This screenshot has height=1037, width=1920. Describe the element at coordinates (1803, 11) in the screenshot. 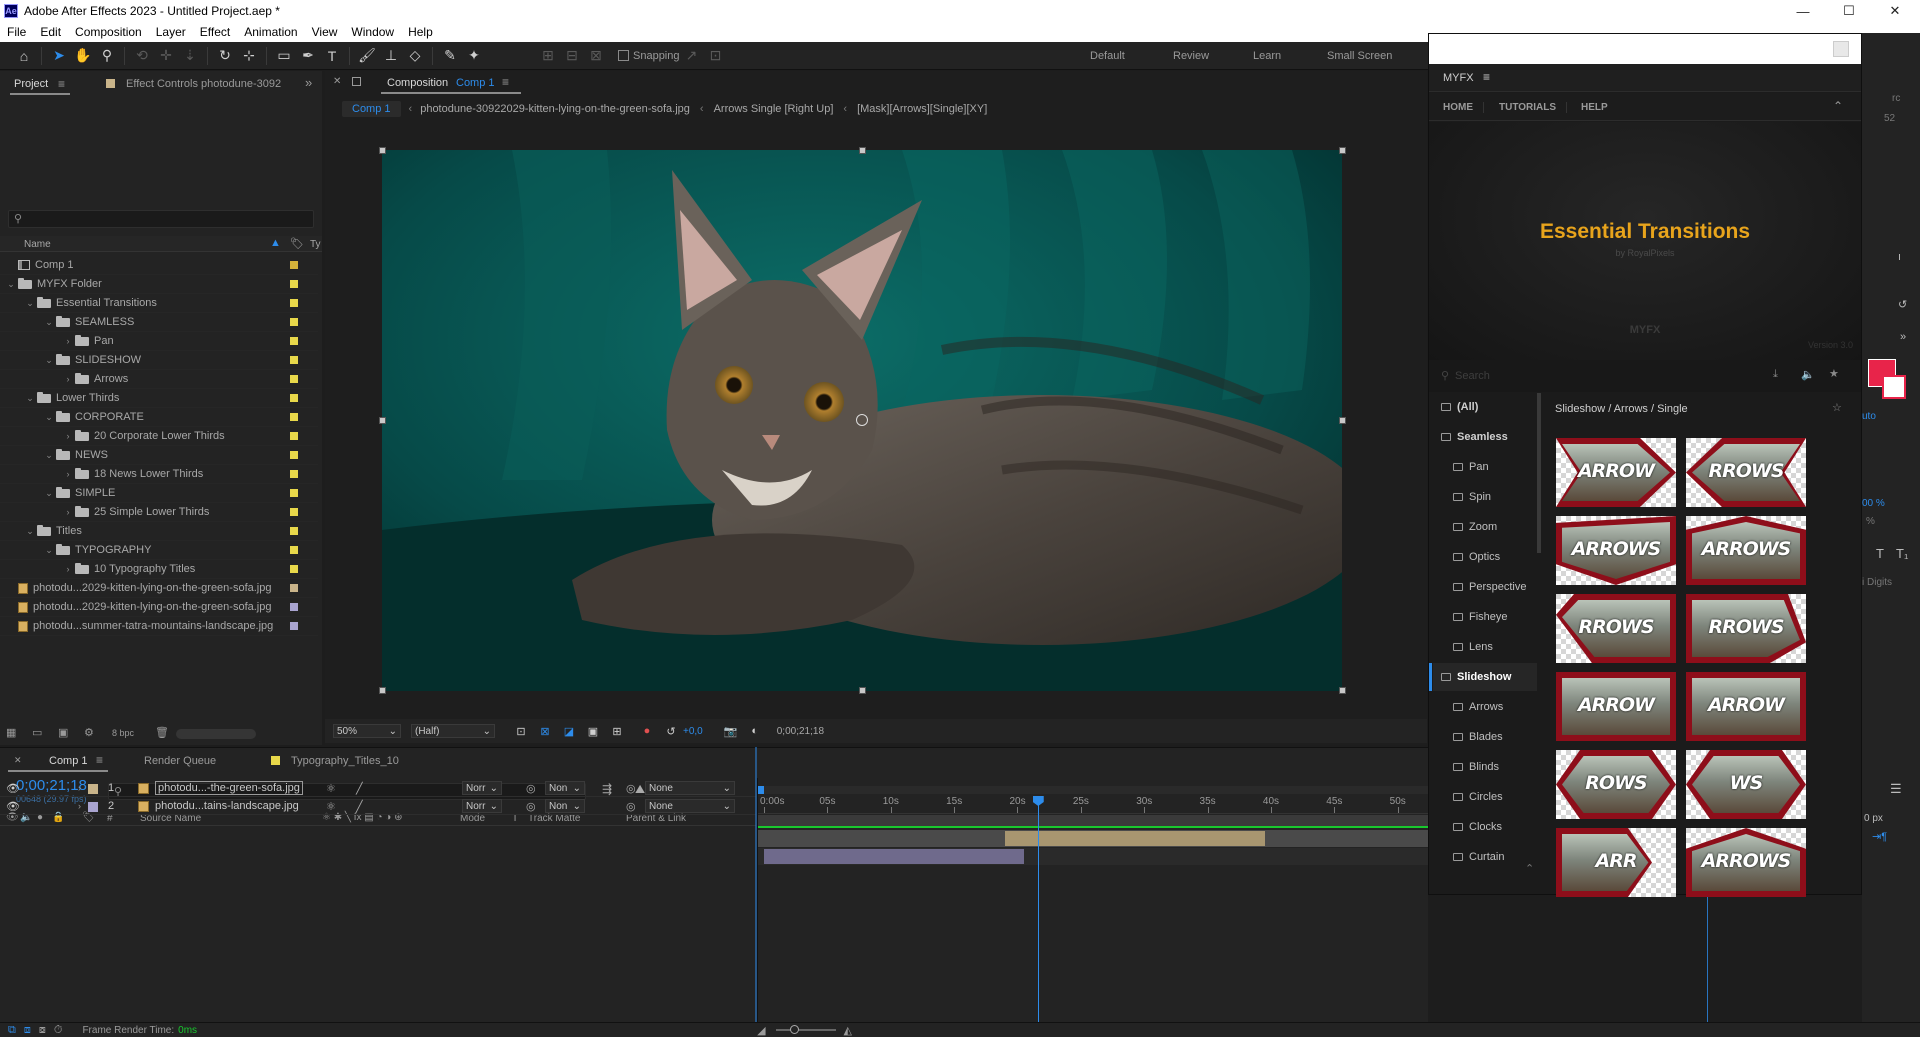

I see `minimize-button: —` at that location.